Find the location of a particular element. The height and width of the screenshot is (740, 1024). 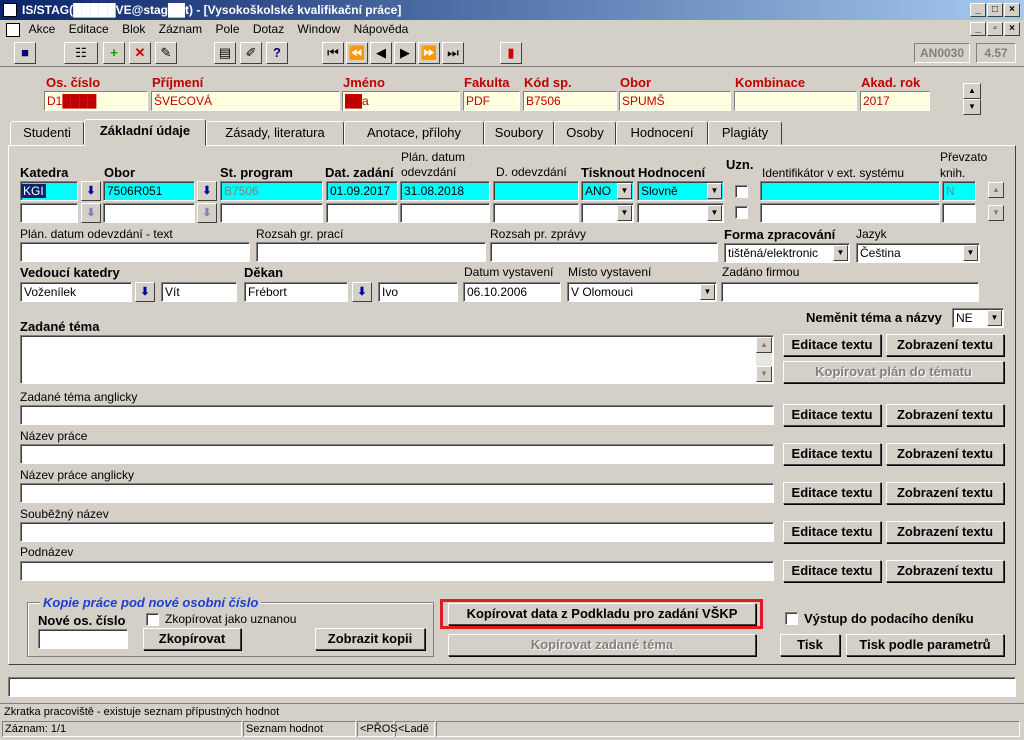

st-program-field-row2 is located at coordinates (271, 213).